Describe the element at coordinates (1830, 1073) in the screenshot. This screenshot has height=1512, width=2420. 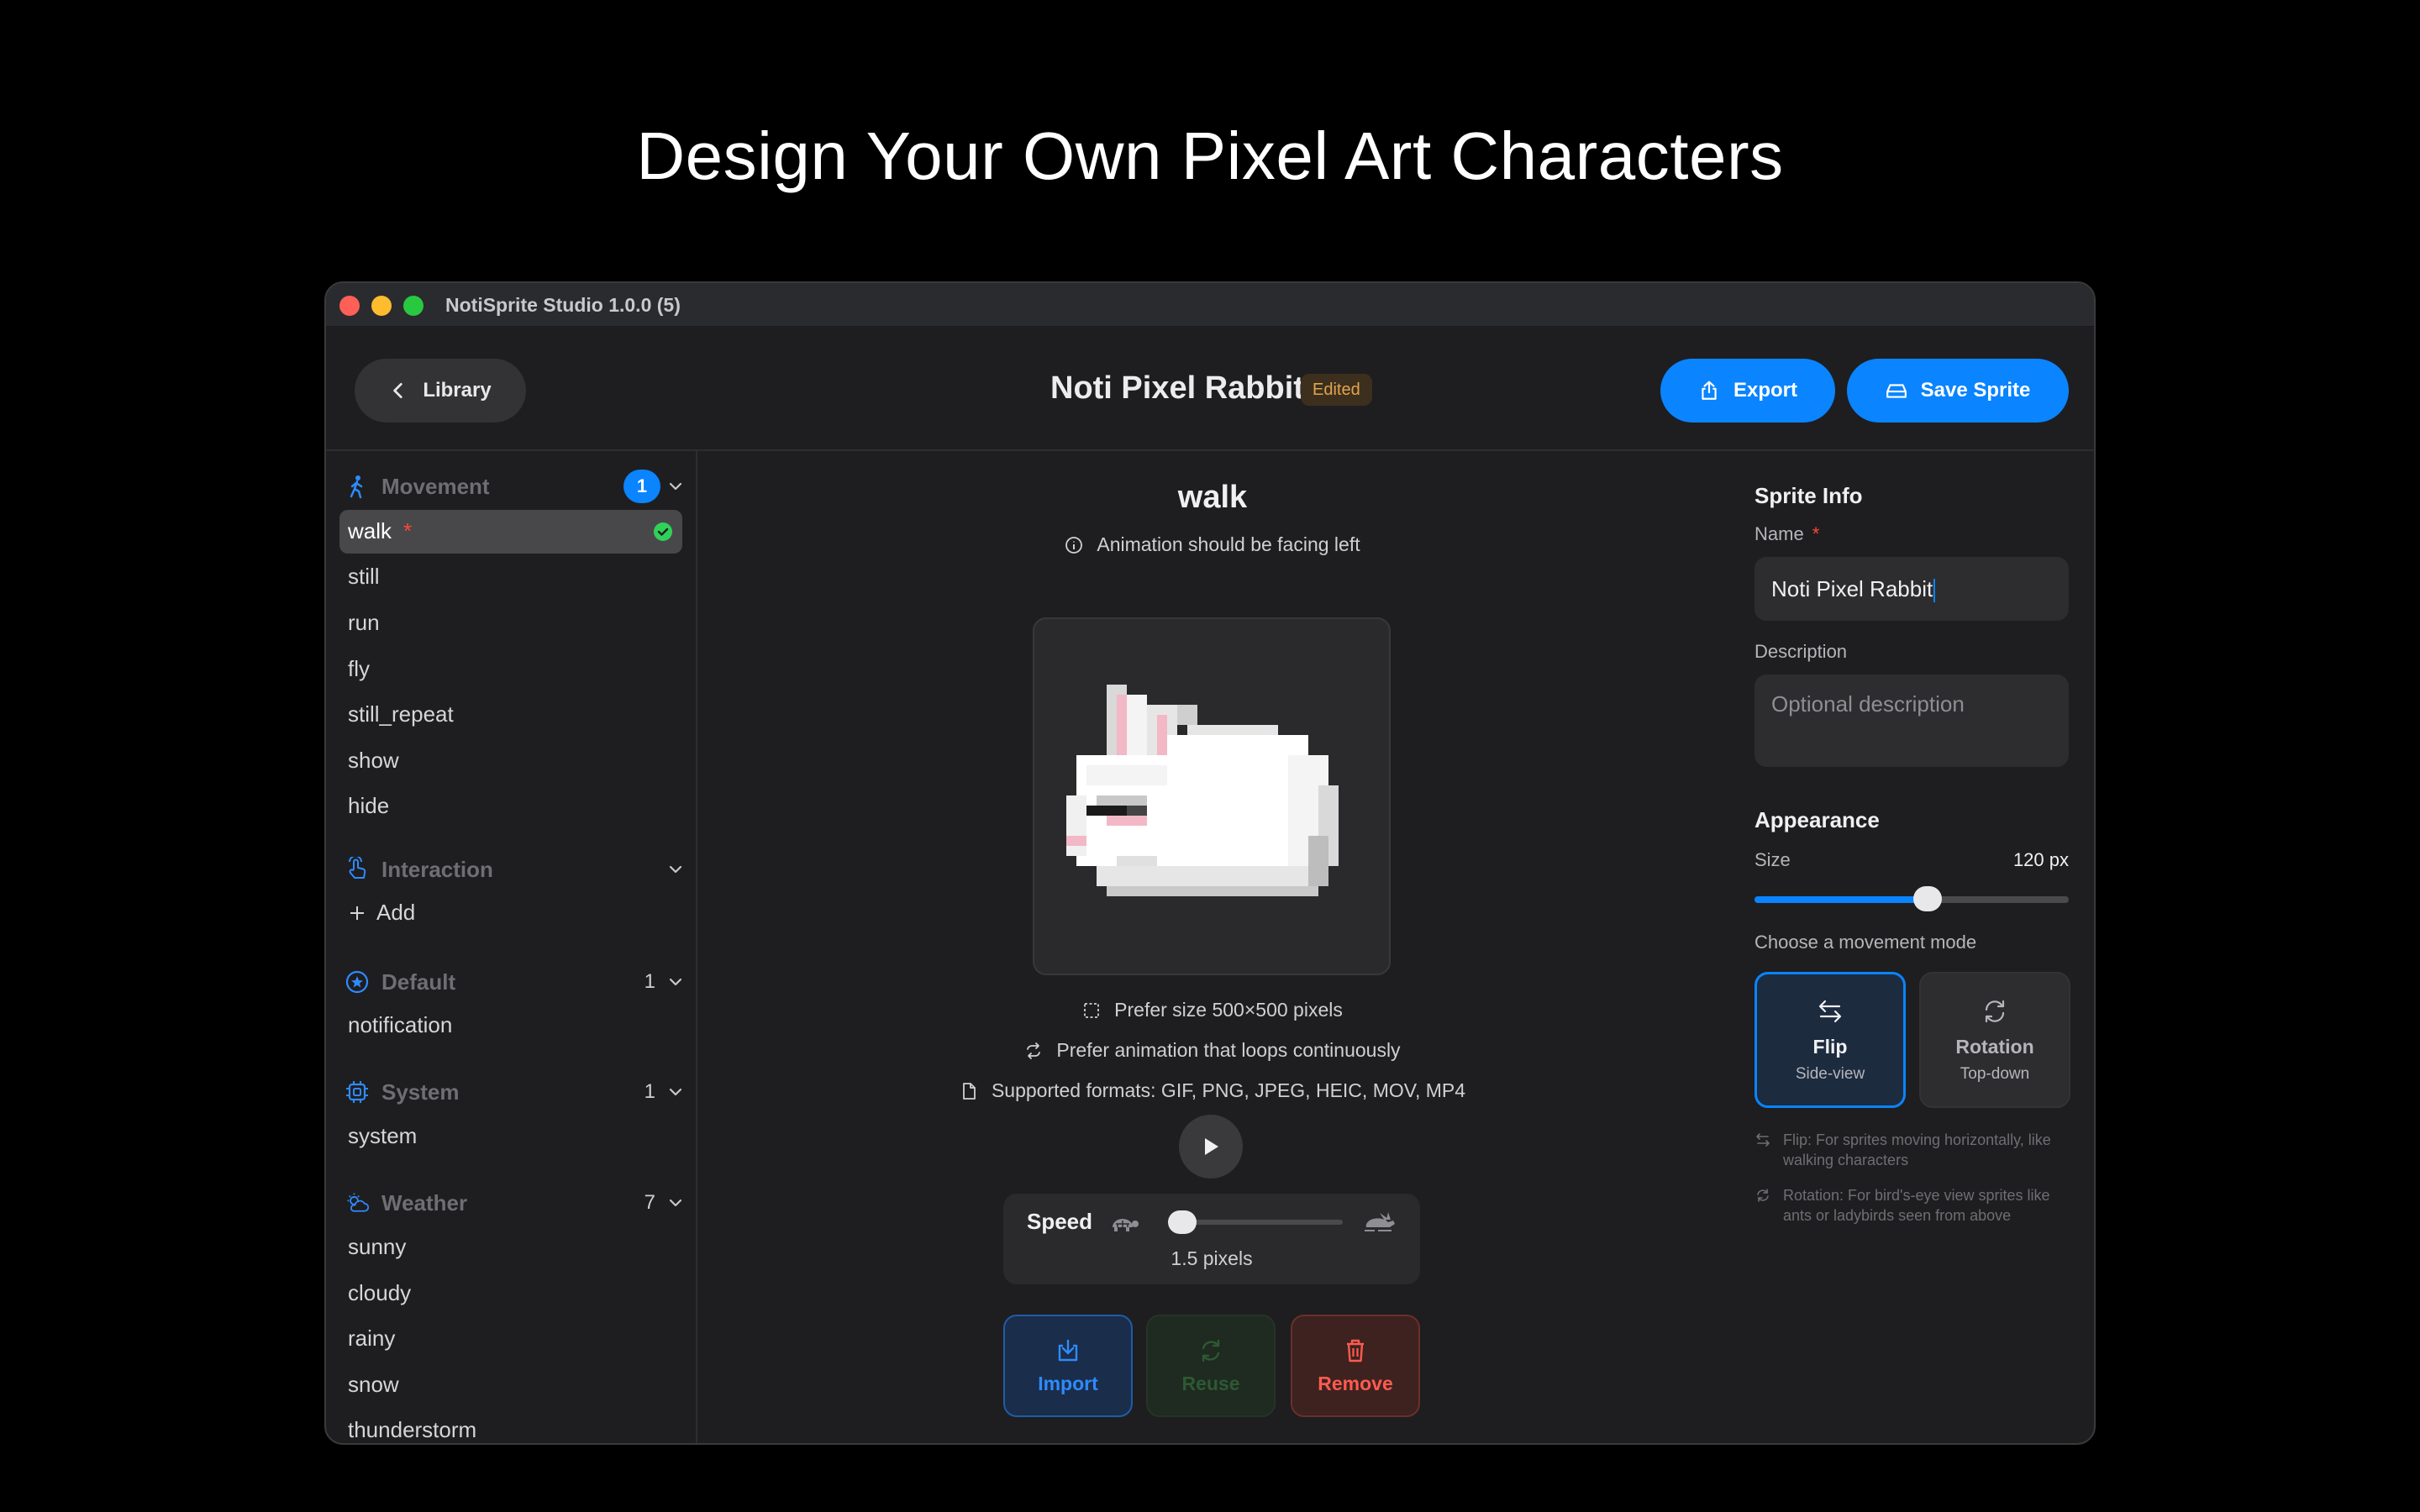
I see `mode-flip-subtitle: Side-view` at that location.